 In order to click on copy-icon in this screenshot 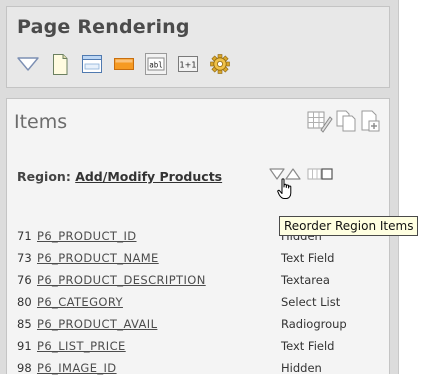, I will do `click(346, 123)`.